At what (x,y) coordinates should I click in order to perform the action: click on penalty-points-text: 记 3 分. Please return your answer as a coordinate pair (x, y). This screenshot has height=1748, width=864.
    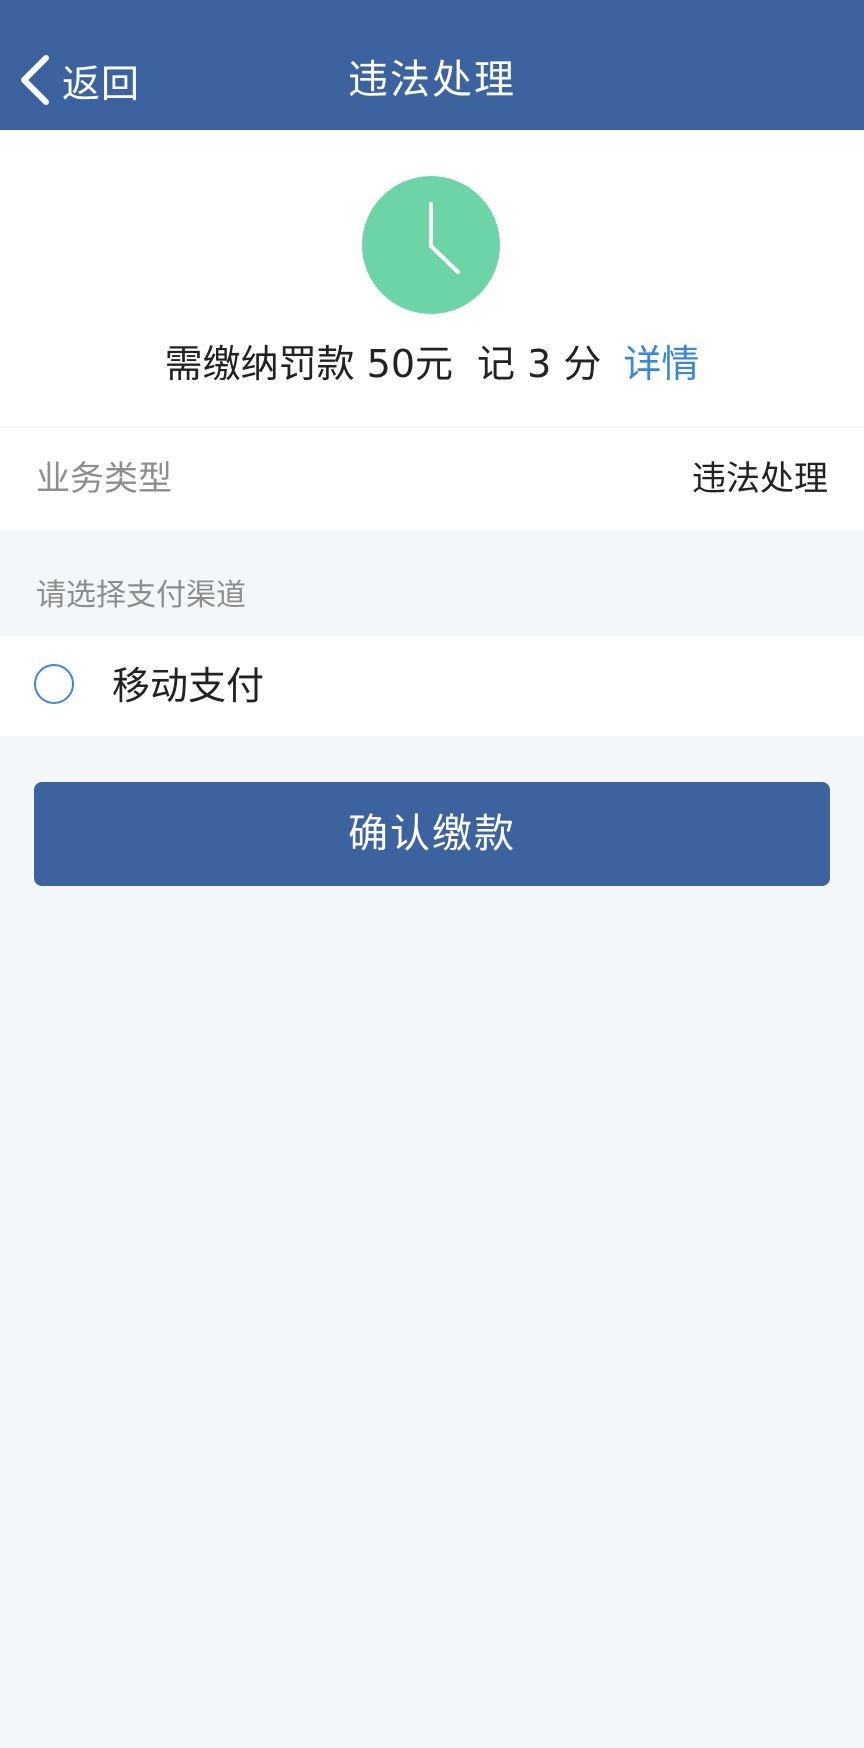
    Looking at the image, I should click on (539, 364).